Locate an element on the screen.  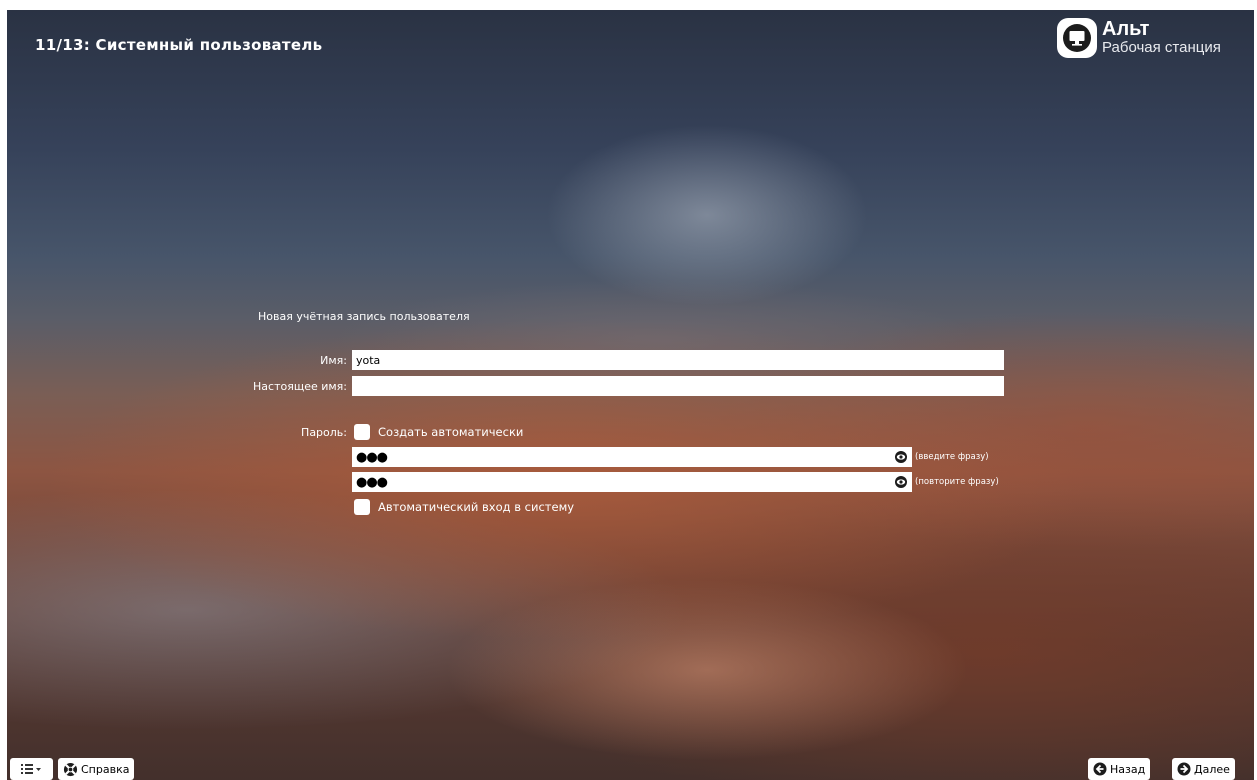
realname-field is located at coordinates (678, 386).